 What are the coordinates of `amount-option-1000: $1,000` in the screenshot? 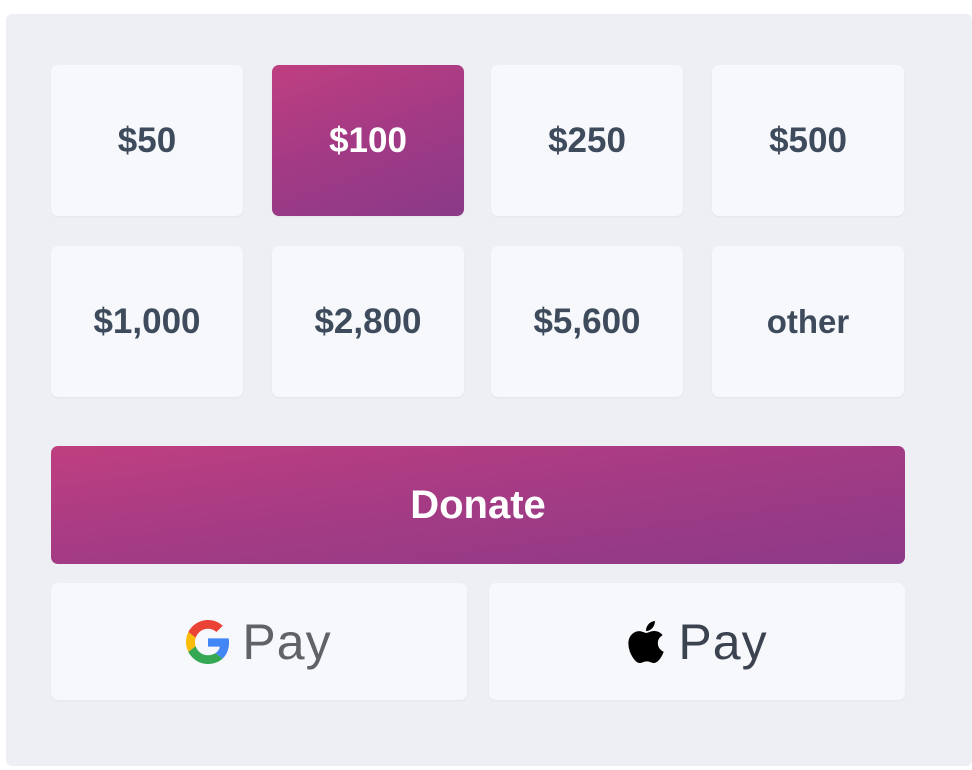 It's located at (147, 321).